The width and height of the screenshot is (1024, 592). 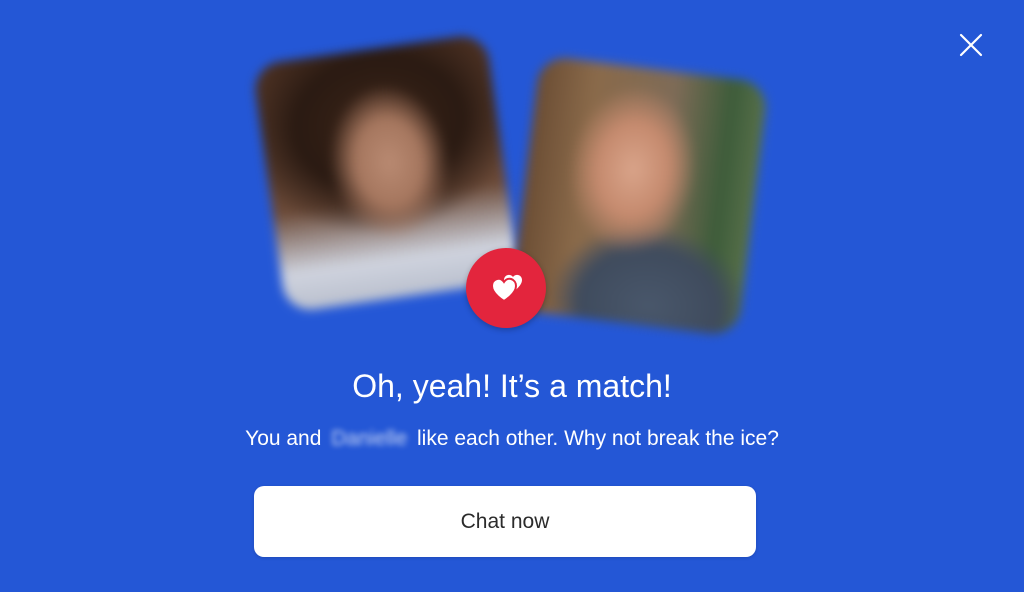 I want to click on hearts-icon, so click(x=506, y=288).